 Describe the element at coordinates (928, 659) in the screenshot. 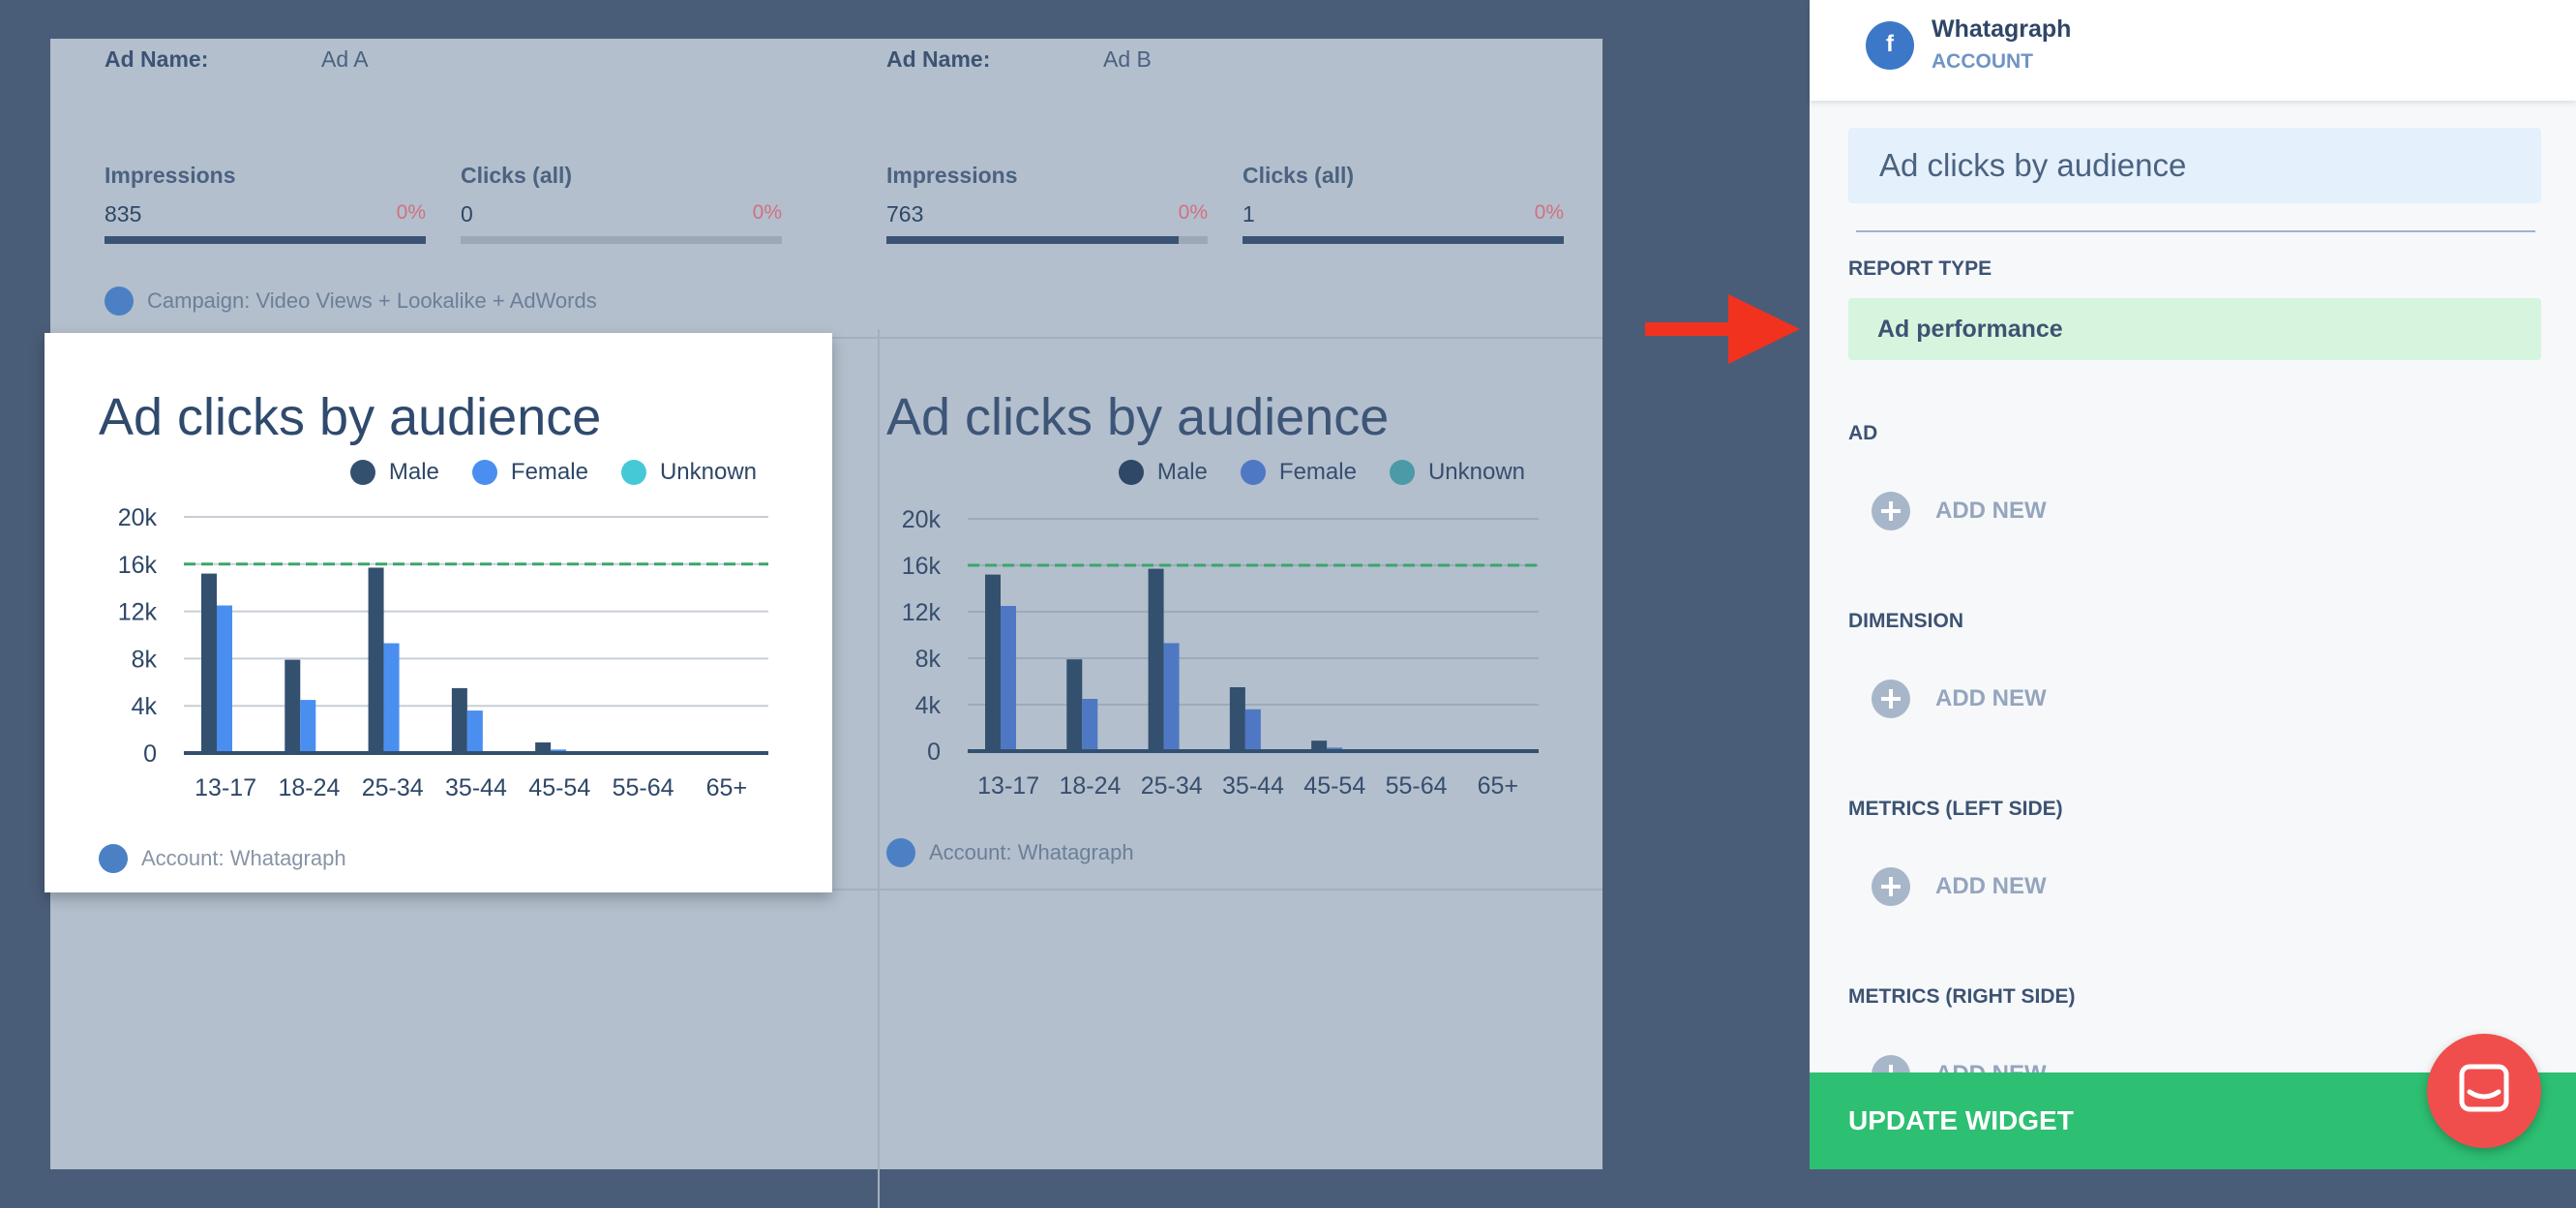

I see `y-tick-label: 8k` at that location.